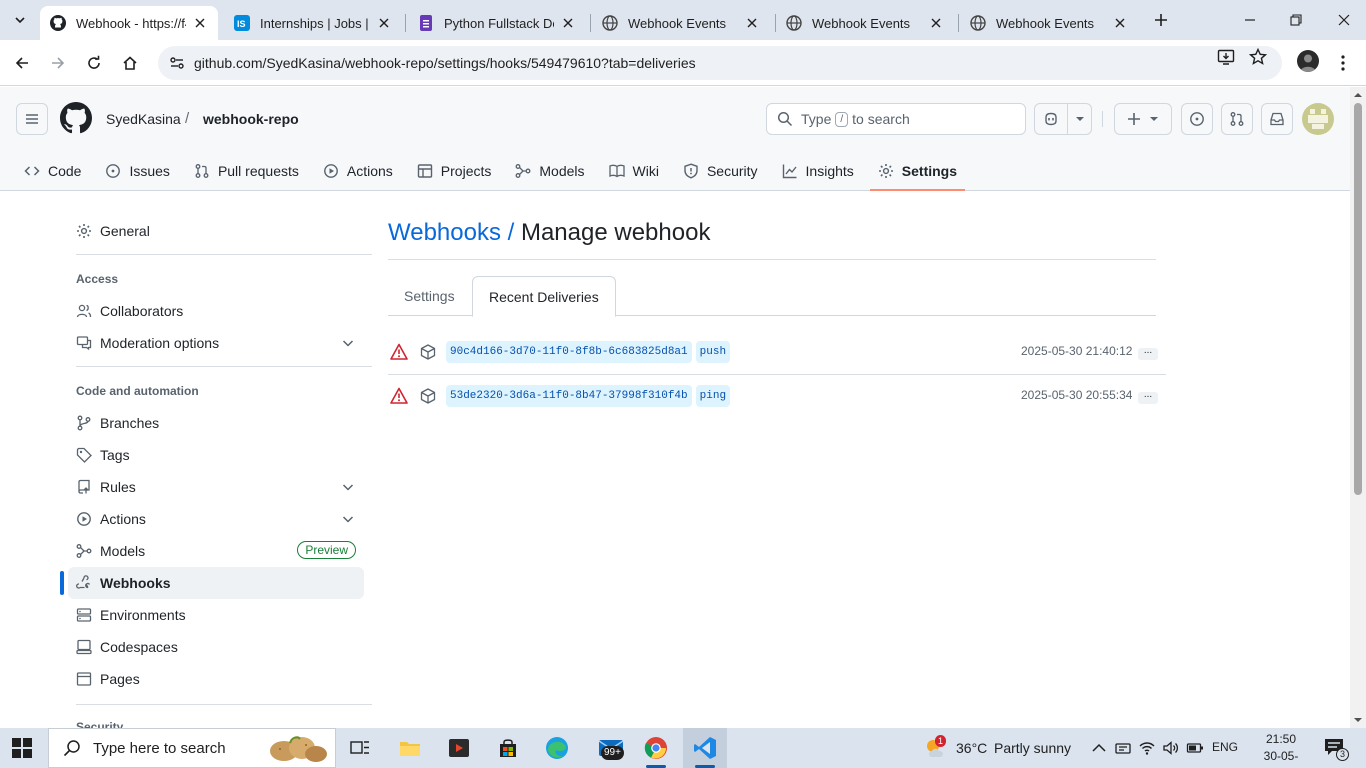  What do you see at coordinates (216, 583) in the screenshot?
I see `sidebar-item-webhooks: Webhooks` at bounding box center [216, 583].